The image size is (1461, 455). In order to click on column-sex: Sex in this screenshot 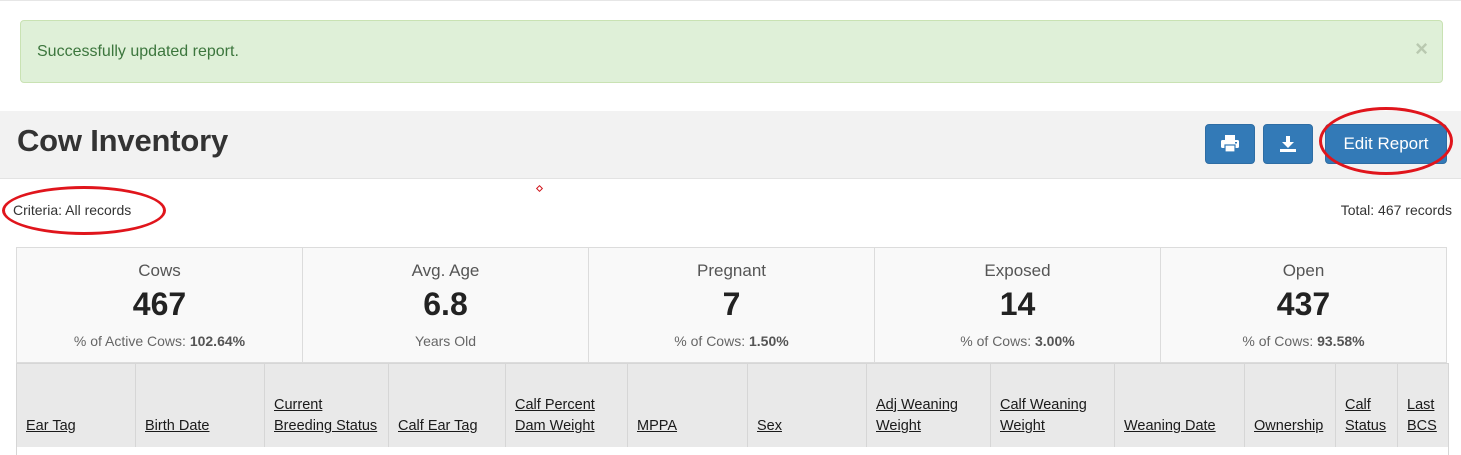, I will do `click(807, 405)`.